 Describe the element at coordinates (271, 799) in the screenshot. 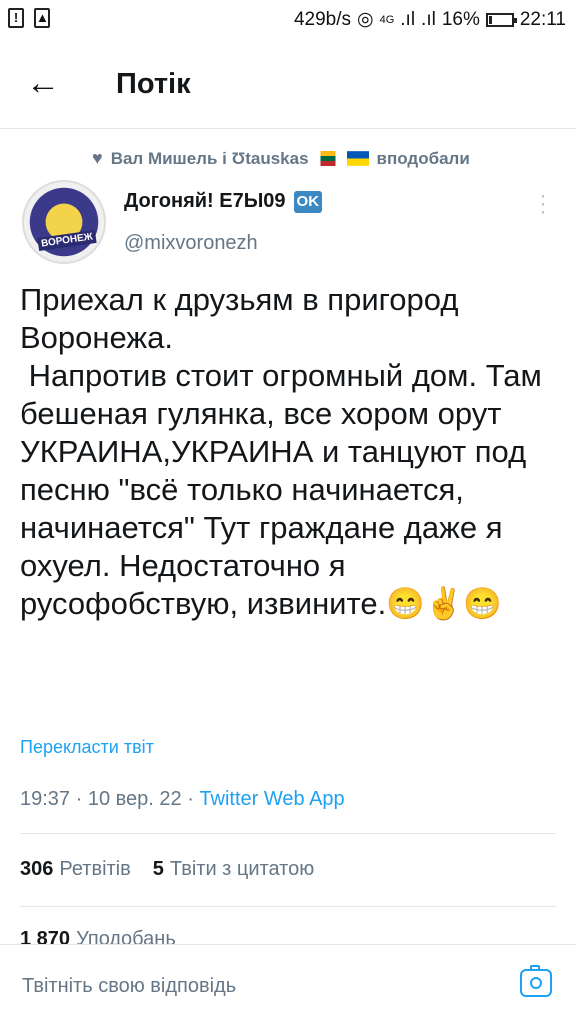

I see `source-link: Twitter Web App` at that location.